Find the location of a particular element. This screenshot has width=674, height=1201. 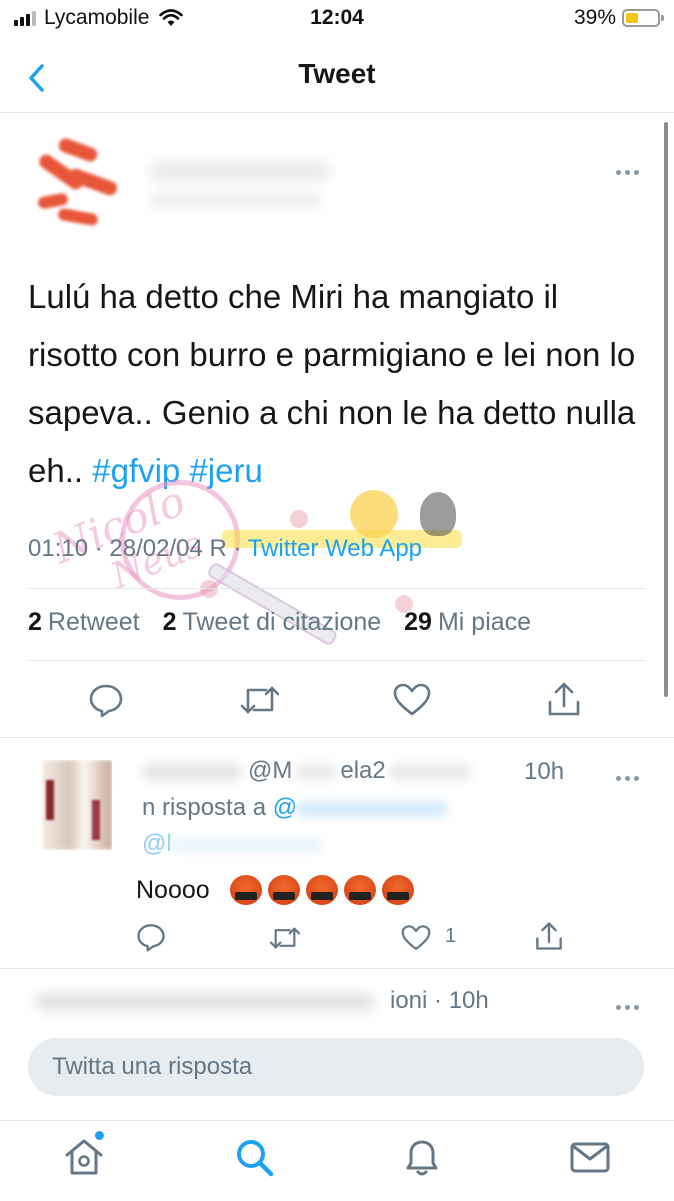

notifications-icon is located at coordinates (422, 1157).